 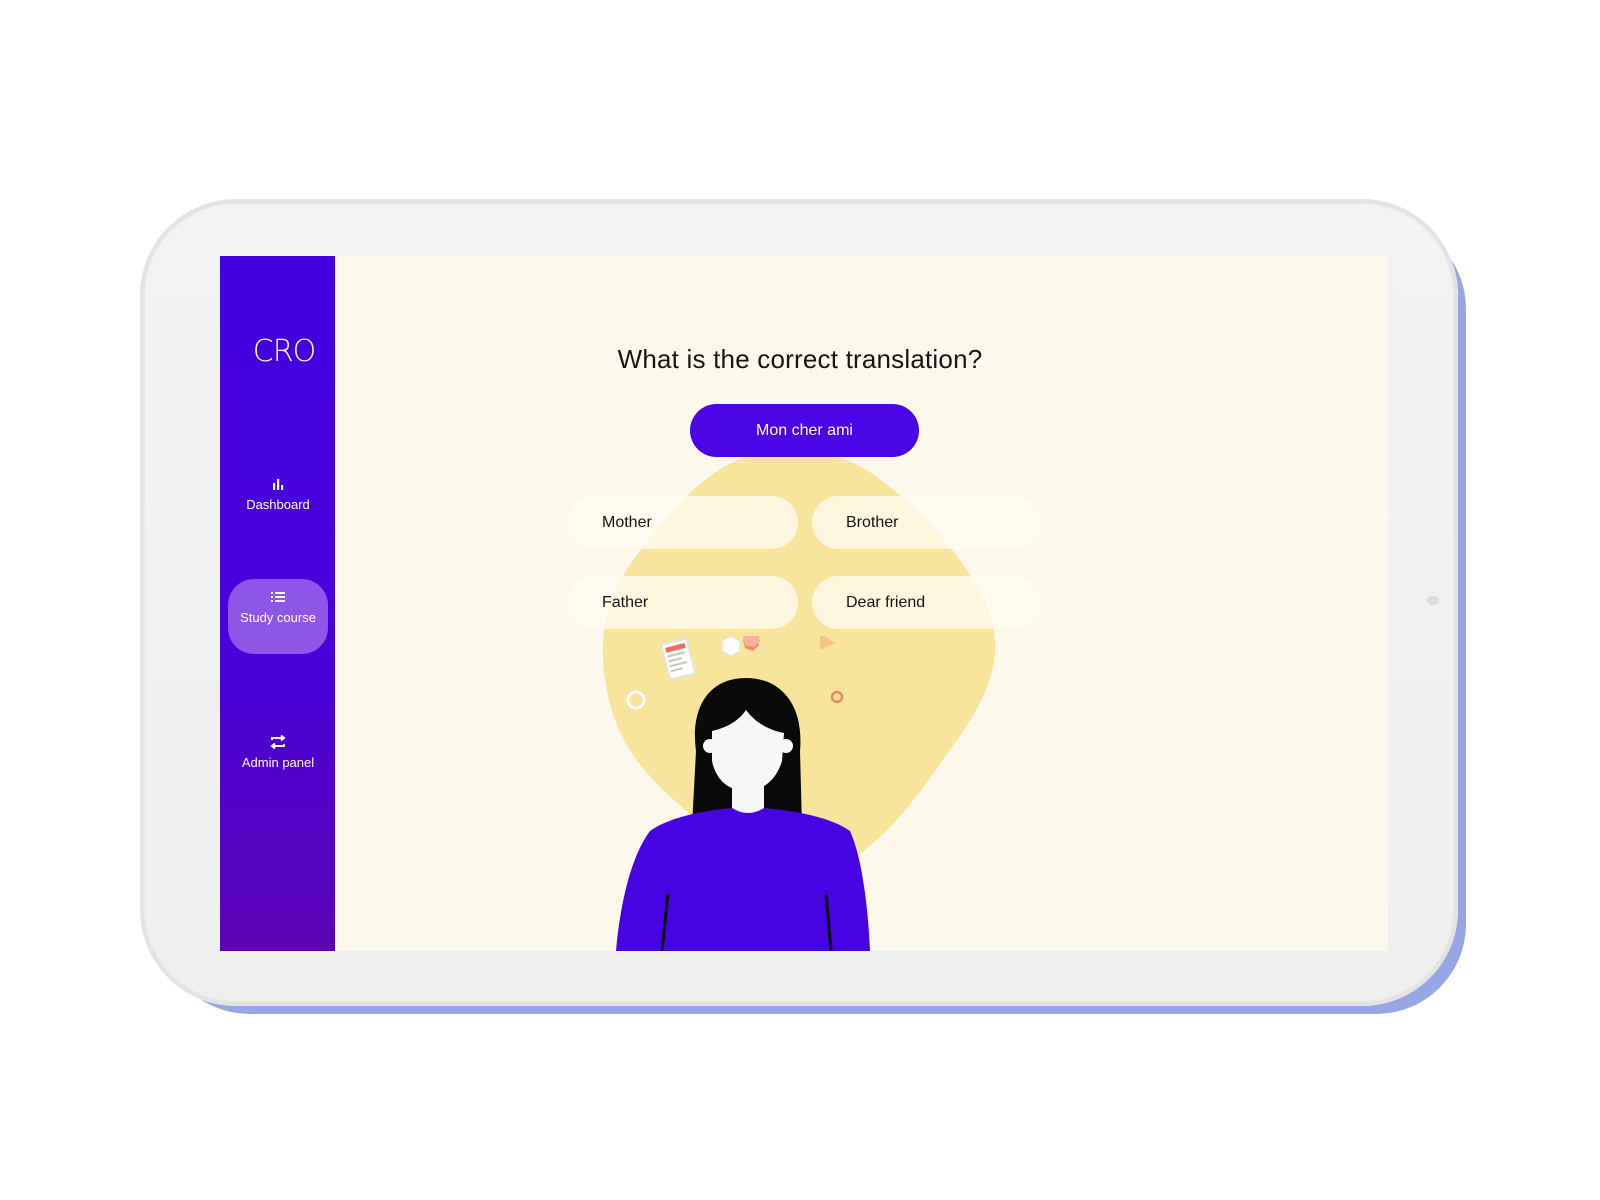 I want to click on sidebar-item-admin-panel: Admin panel, so click(x=278, y=757).